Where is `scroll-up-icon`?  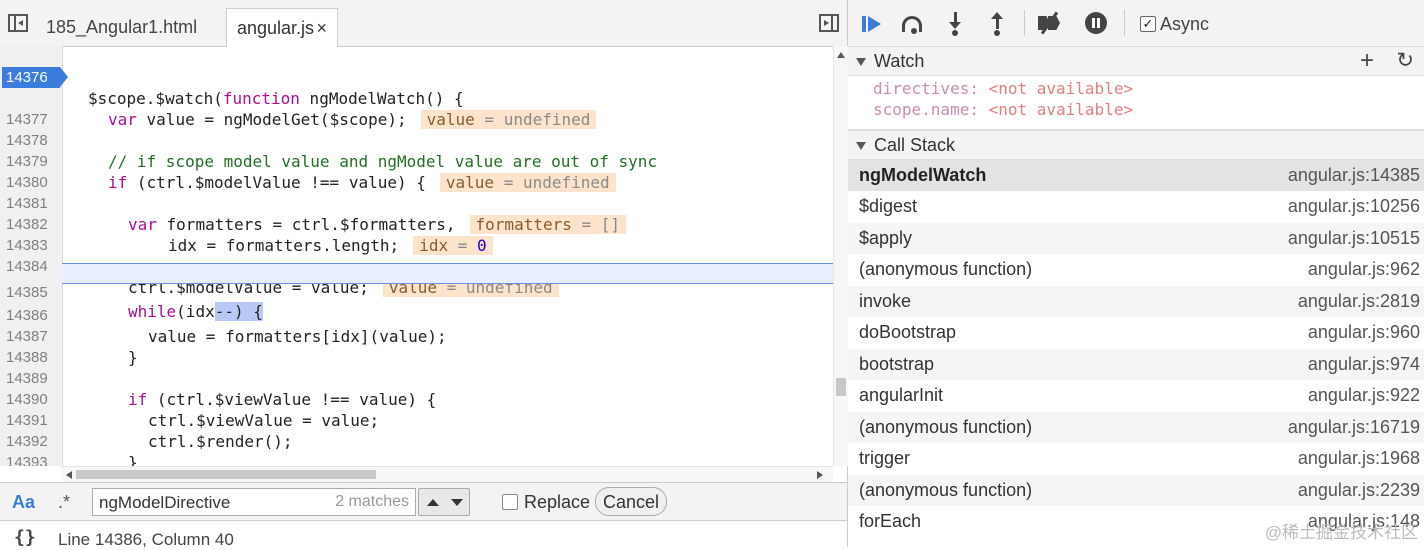
scroll-up-icon is located at coordinates (841, 55).